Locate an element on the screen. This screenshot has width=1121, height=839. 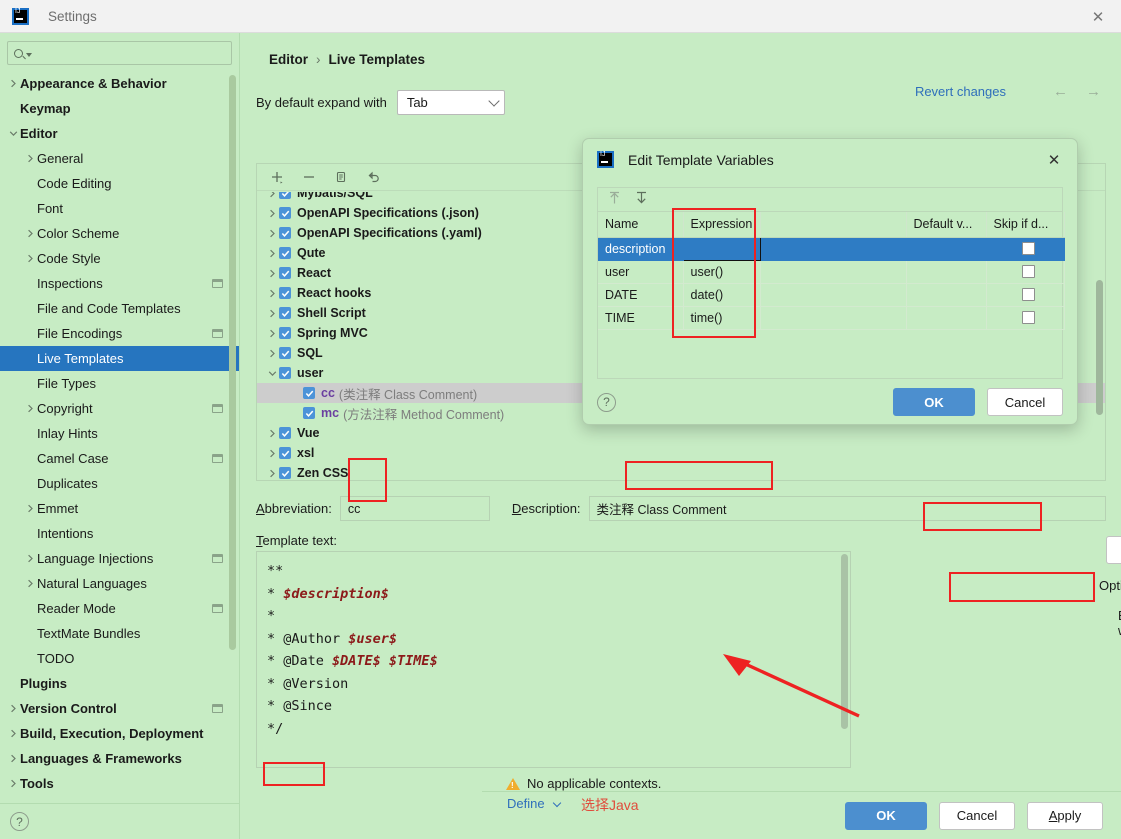
default-expand-combobox: Tab is located at coordinates (450, 102).